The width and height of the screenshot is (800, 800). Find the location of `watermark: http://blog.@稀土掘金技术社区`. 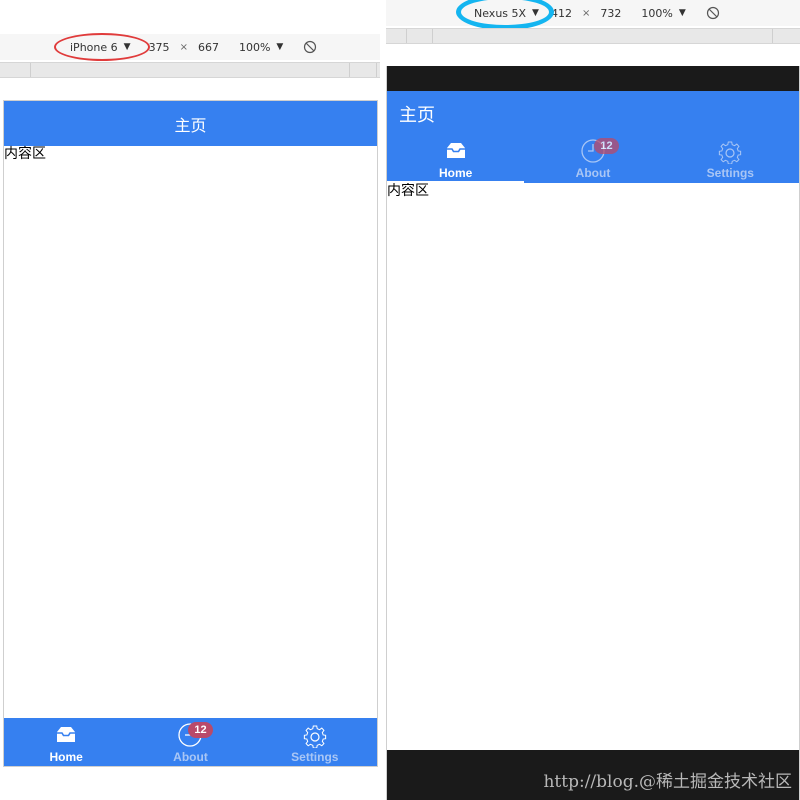

watermark: http://blog.@稀土掘金技术社区 is located at coordinates (667, 782).